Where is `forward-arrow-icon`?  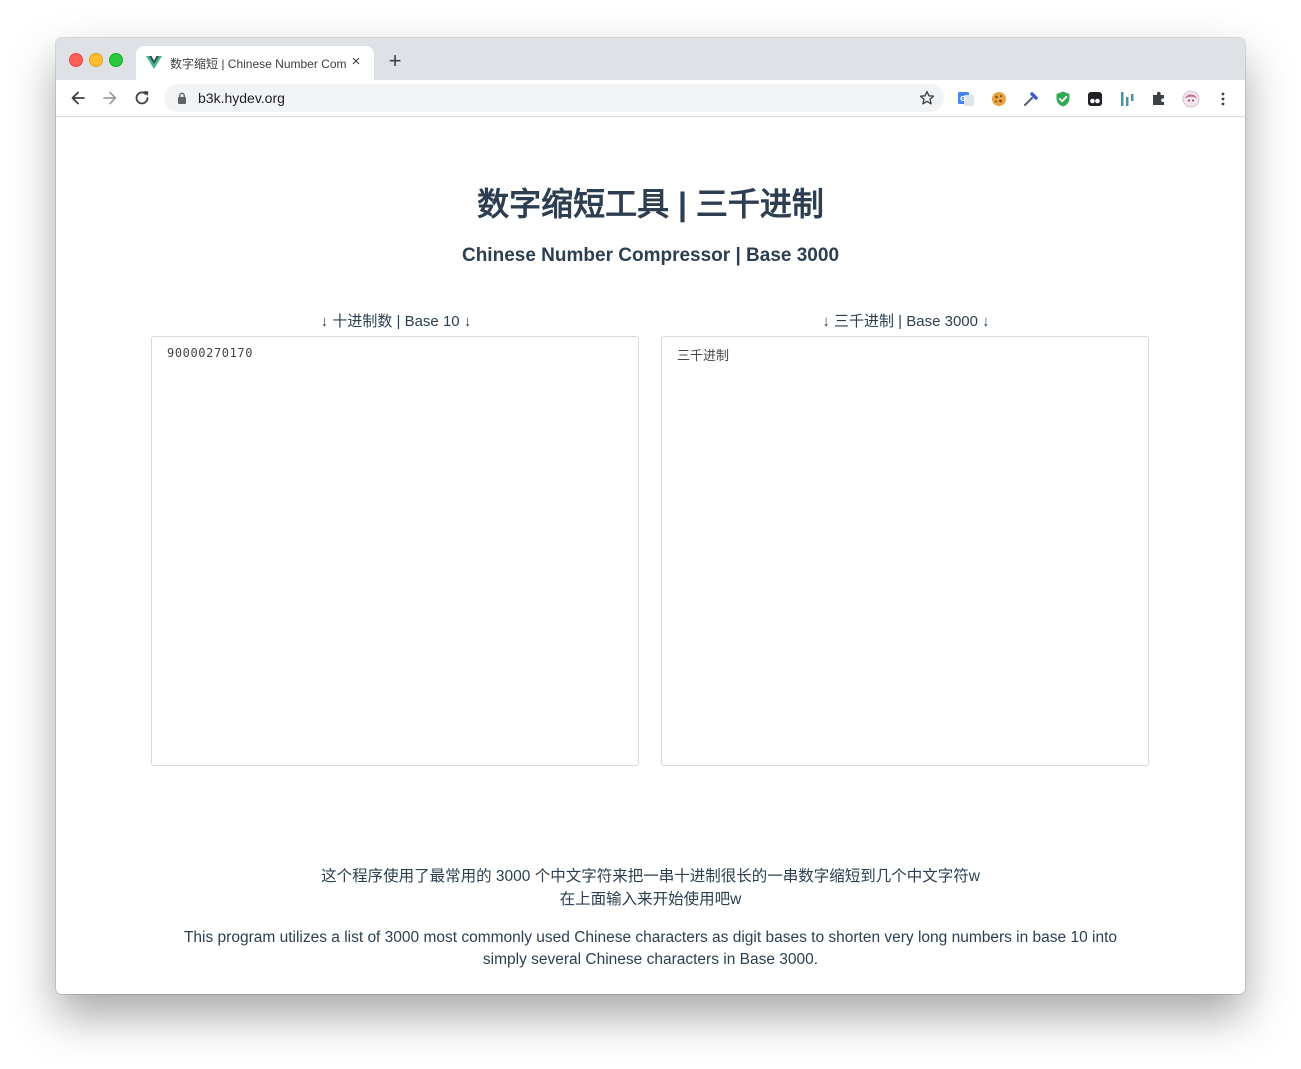 forward-arrow-icon is located at coordinates (110, 98).